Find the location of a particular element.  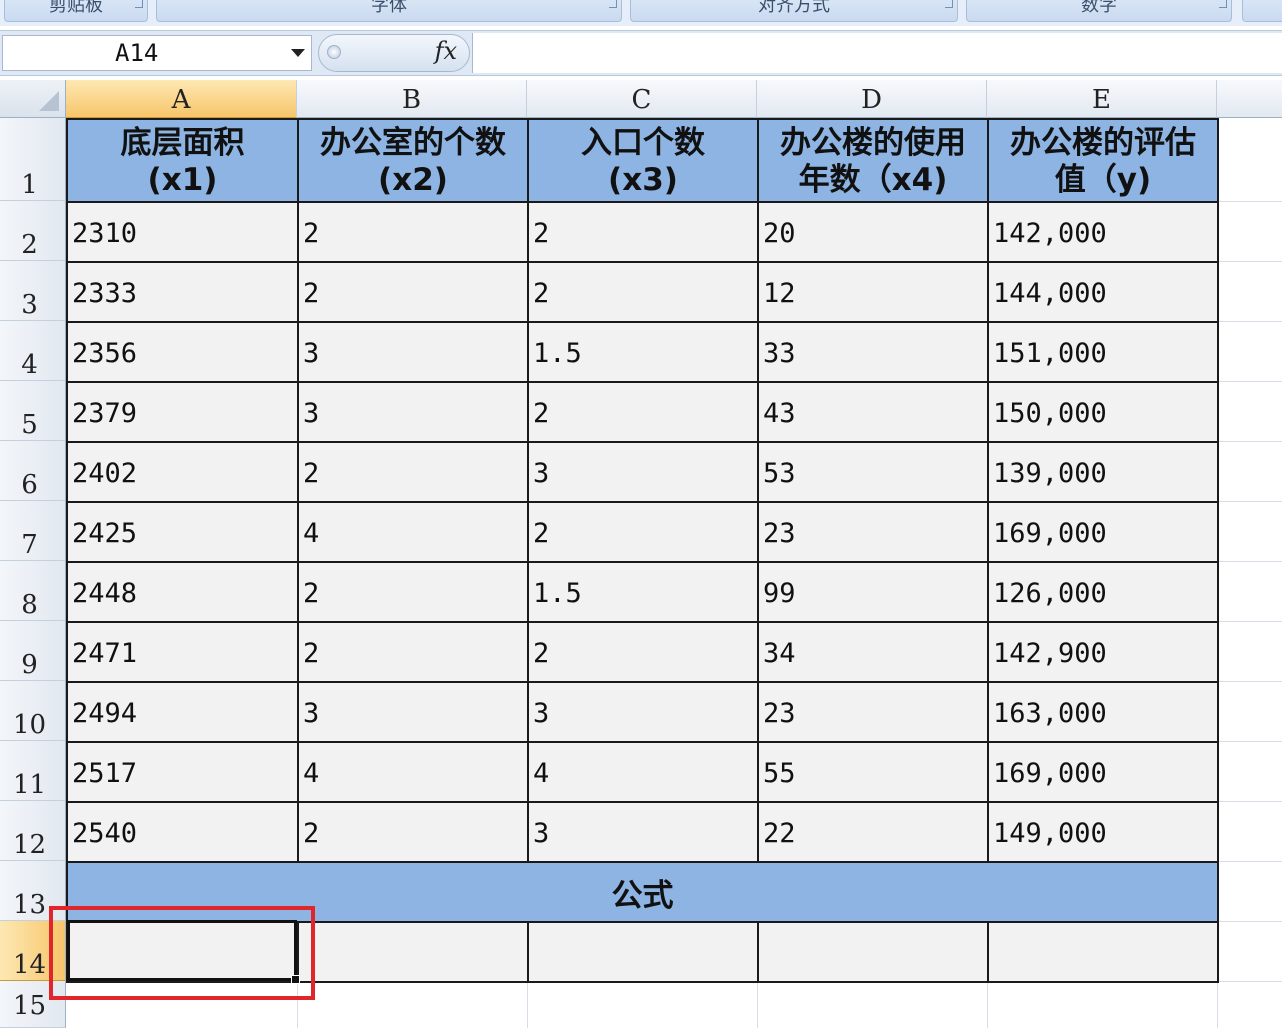

row-header-4: 4 is located at coordinates (33, 351).